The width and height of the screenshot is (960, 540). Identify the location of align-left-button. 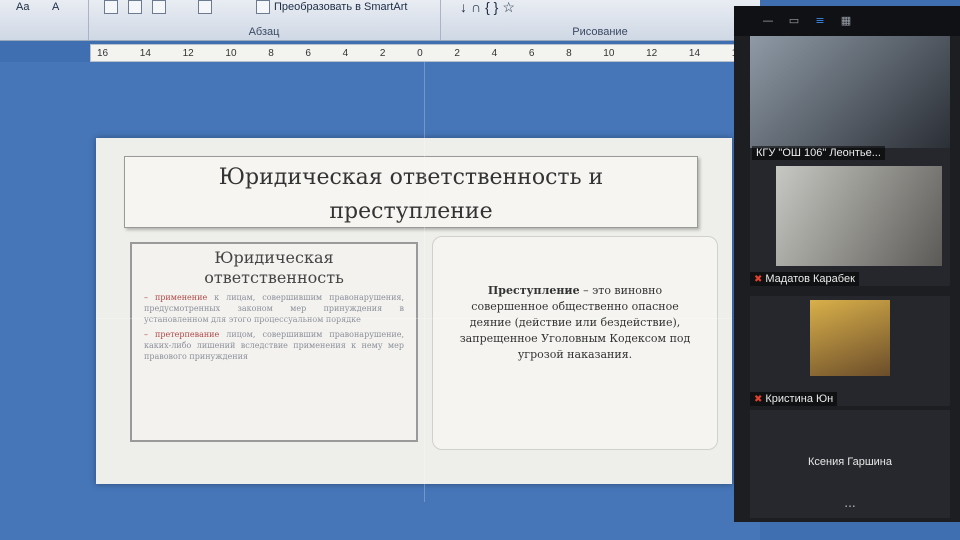
(111, 7).